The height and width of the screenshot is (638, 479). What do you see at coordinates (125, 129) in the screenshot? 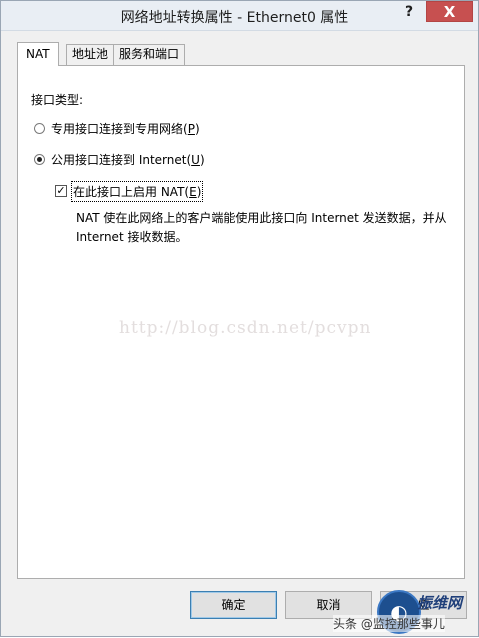
I see `private-interface-label: 专用接口连接到专用网络(P)` at bounding box center [125, 129].